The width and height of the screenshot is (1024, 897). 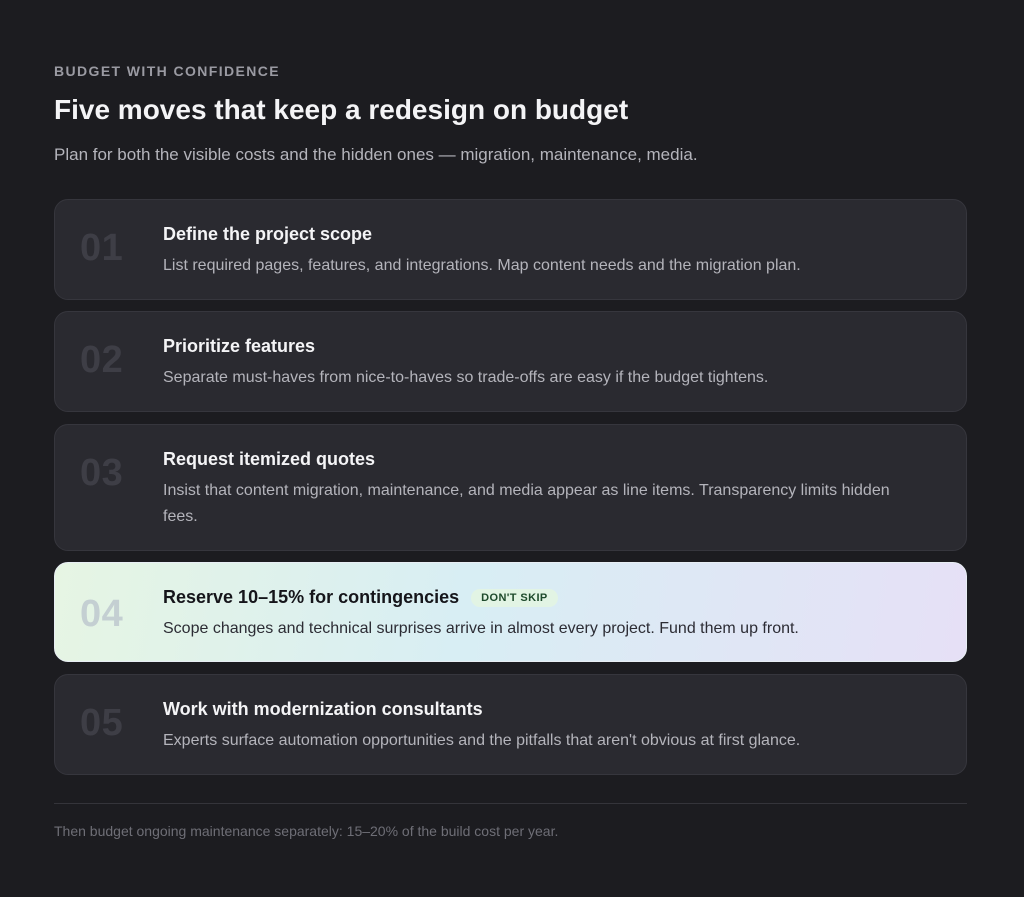 I want to click on step-number: 03, so click(x=102, y=473).